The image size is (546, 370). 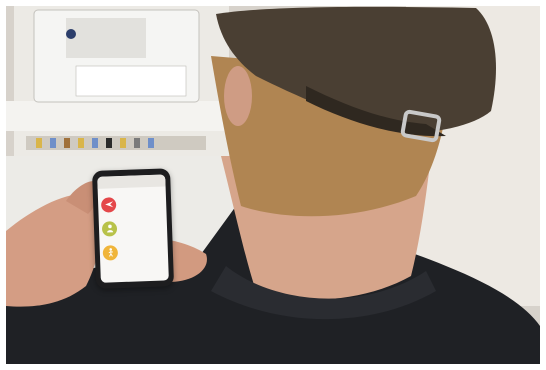 What do you see at coordinates (110, 252) in the screenshot?
I see `person-walking-icon` at bounding box center [110, 252].